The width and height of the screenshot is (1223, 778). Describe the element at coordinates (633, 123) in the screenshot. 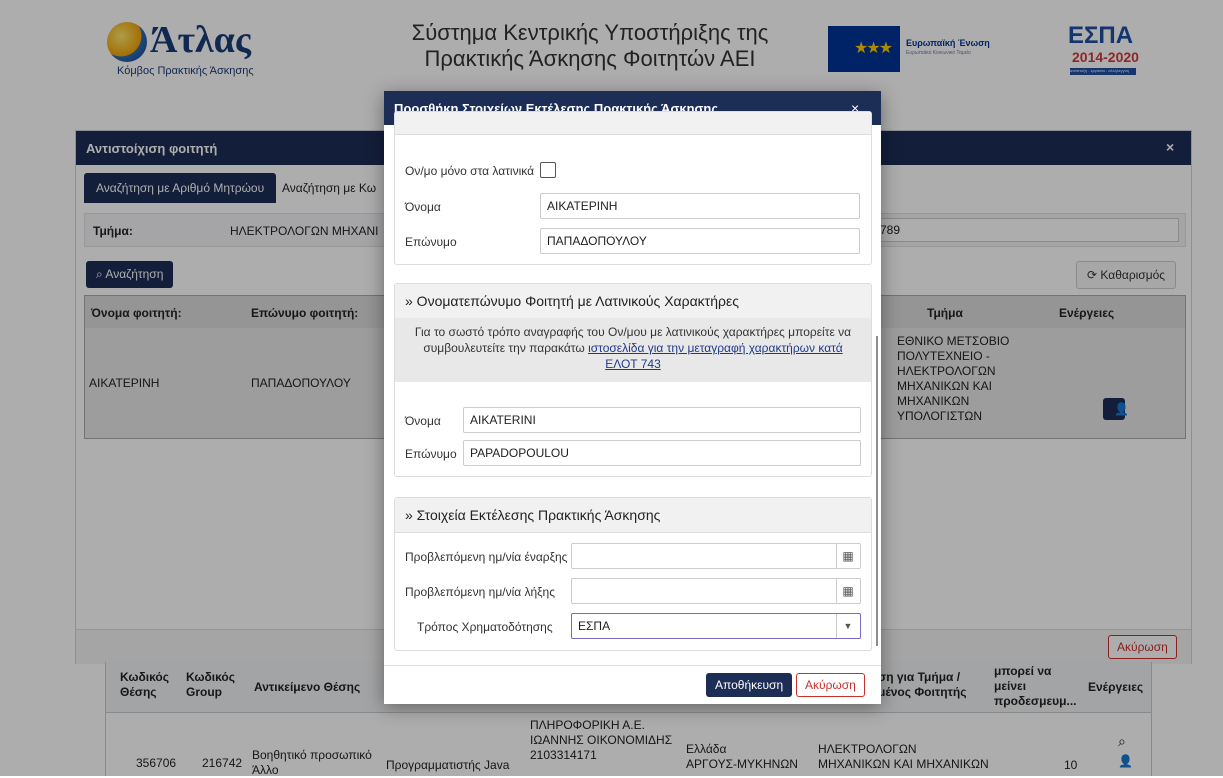

I see `panel-header` at that location.